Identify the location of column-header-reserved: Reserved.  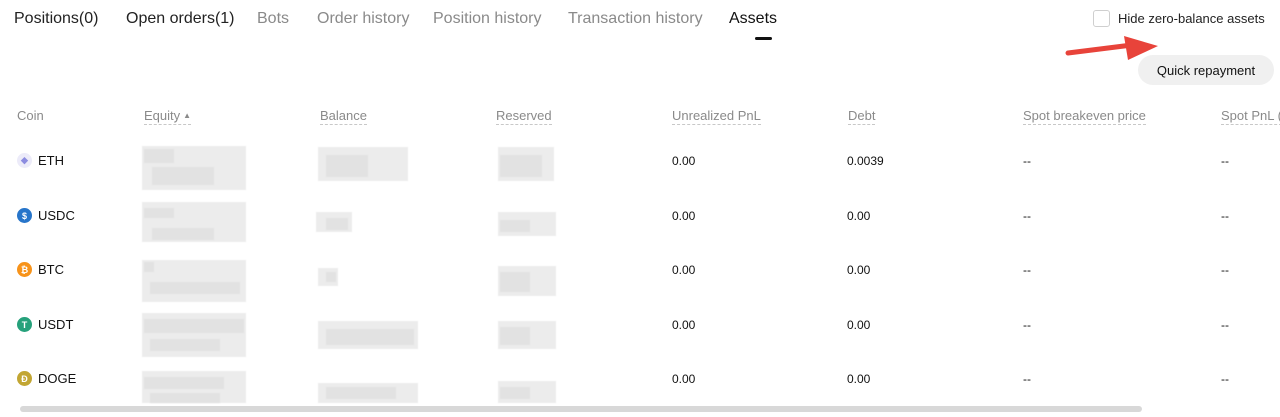
(524, 116).